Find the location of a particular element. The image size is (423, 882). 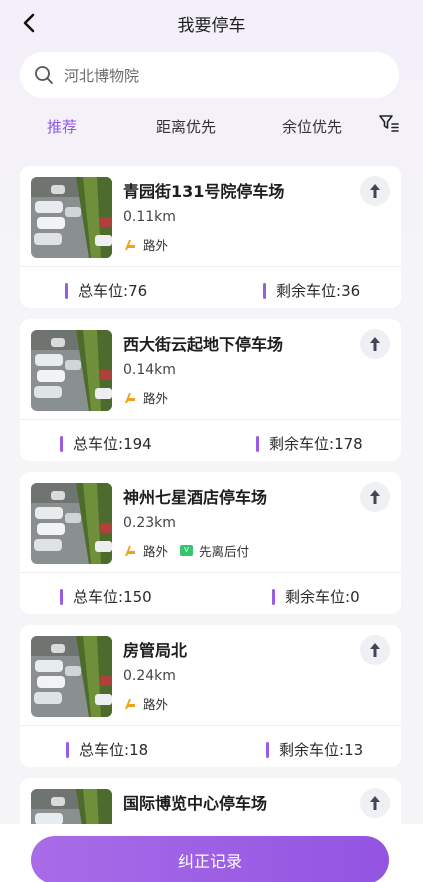

total-spaces: 总车位: 76 is located at coordinates (106, 290).